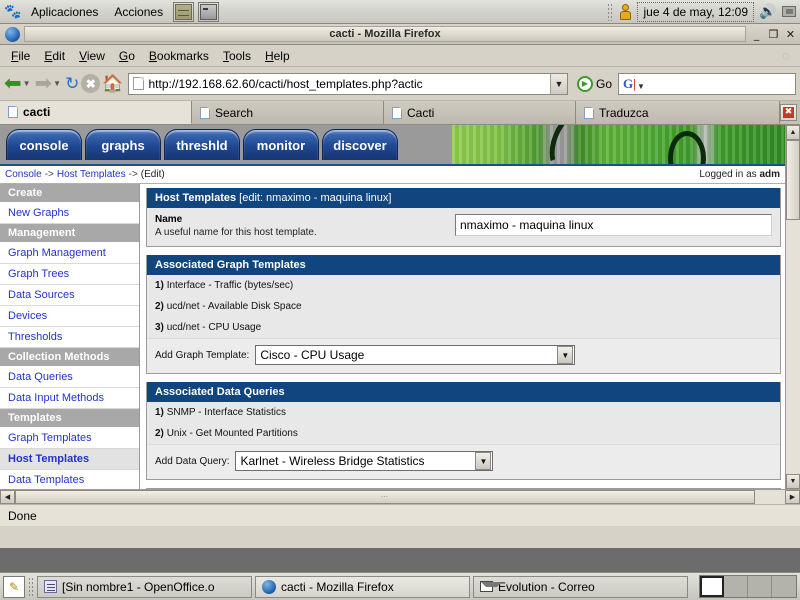  Describe the element at coordinates (769, 174) in the screenshot. I see `logged-in-user: adm` at that location.